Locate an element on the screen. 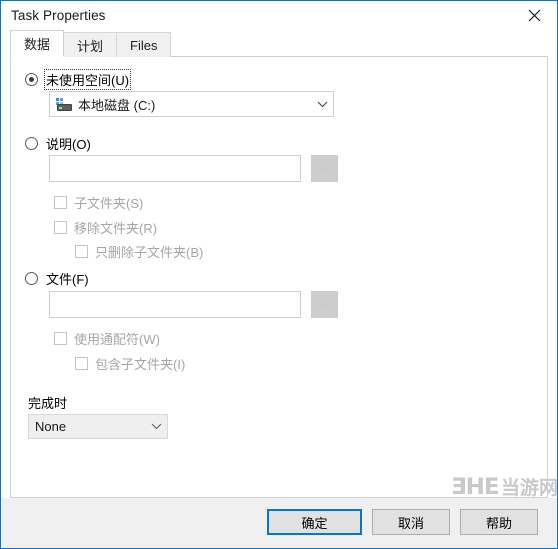 The width and height of the screenshot is (558, 549). checkbox-include-subfolders-label: 包含子文件夹(I) is located at coordinates (140, 364).